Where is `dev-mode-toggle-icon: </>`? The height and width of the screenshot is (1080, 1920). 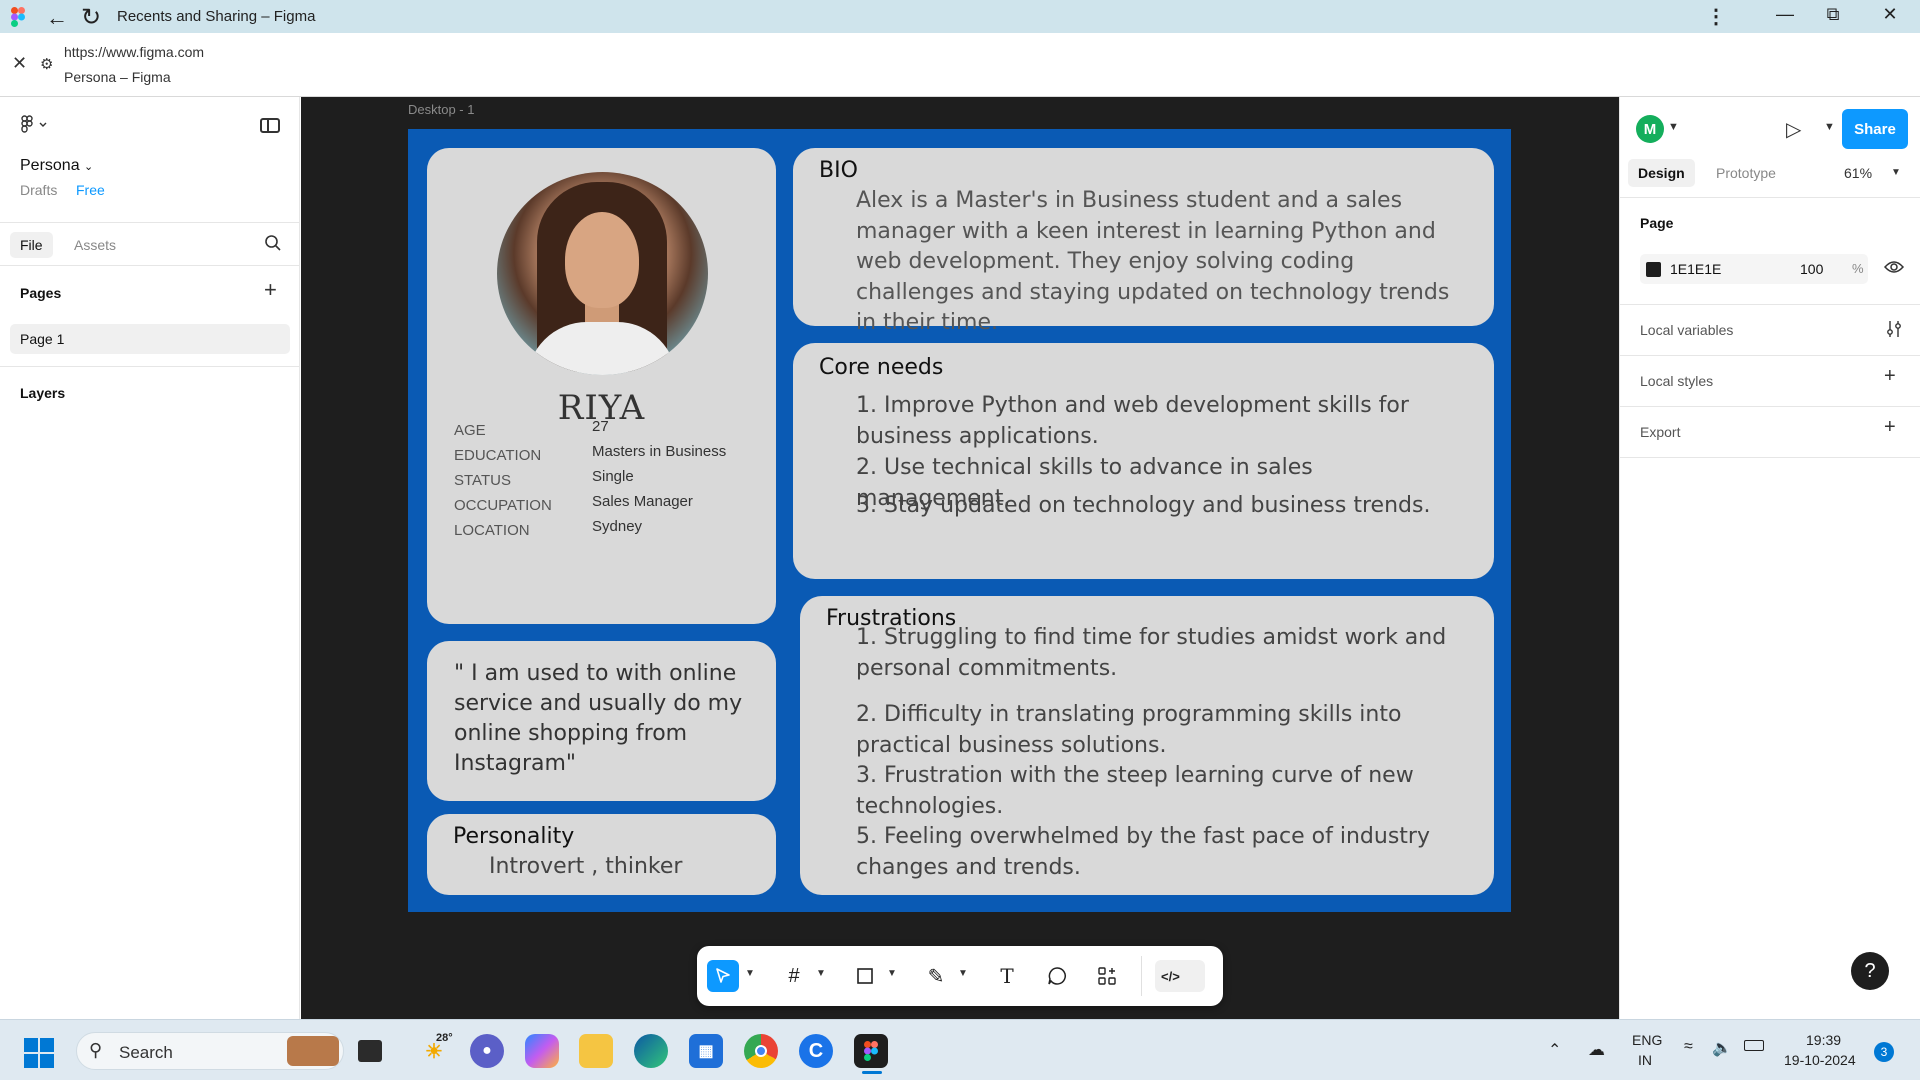 dev-mode-toggle-icon: </> is located at coordinates (1180, 976).